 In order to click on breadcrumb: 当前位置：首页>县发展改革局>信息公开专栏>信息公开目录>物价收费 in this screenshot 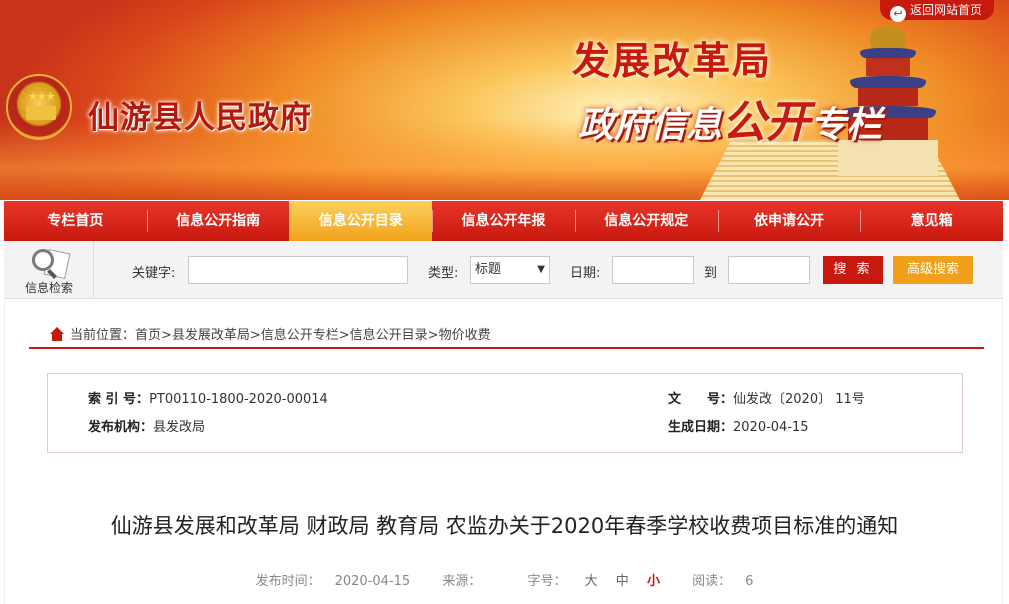, I will do `click(270, 333)`.